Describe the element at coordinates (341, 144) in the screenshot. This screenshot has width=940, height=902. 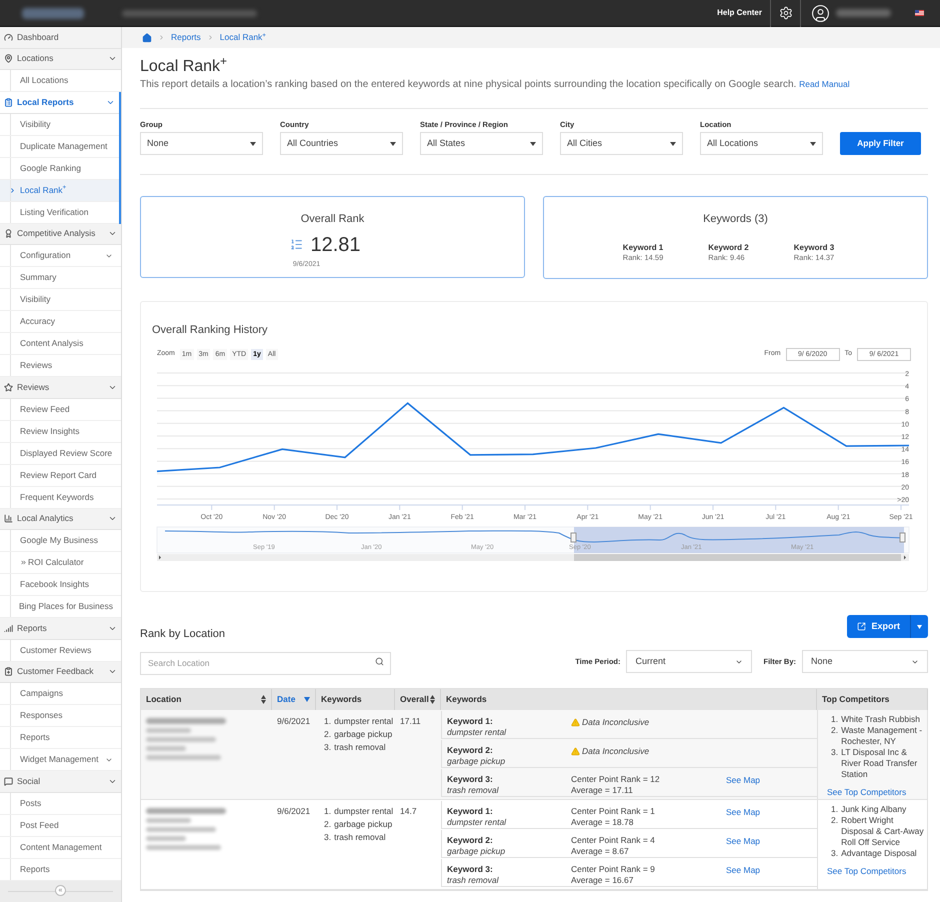
I see `filter-select: All Countries` at that location.